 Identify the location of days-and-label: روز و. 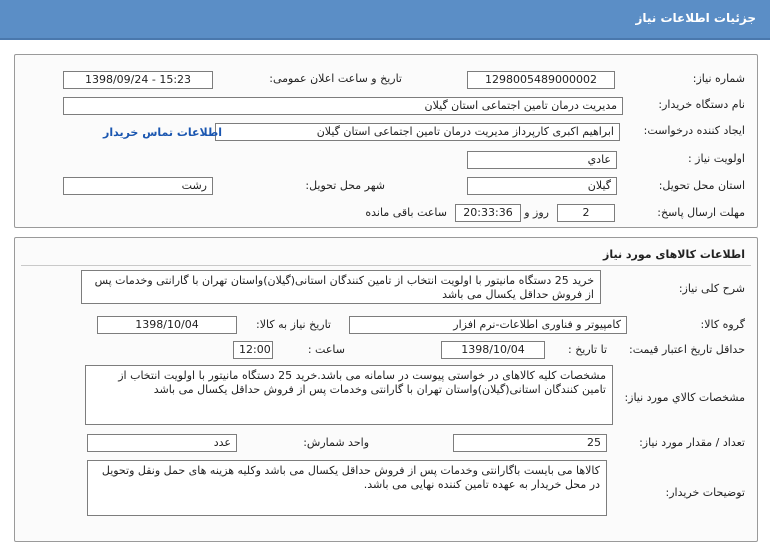
(536, 212).